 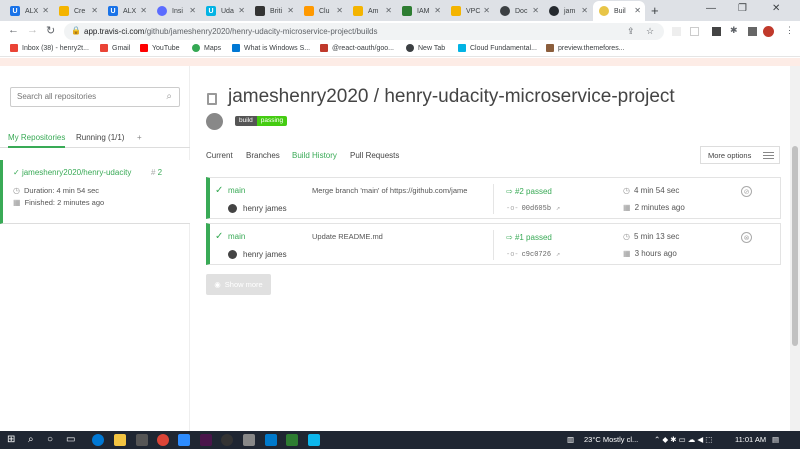 I want to click on more-options-button: More options, so click(x=740, y=155).